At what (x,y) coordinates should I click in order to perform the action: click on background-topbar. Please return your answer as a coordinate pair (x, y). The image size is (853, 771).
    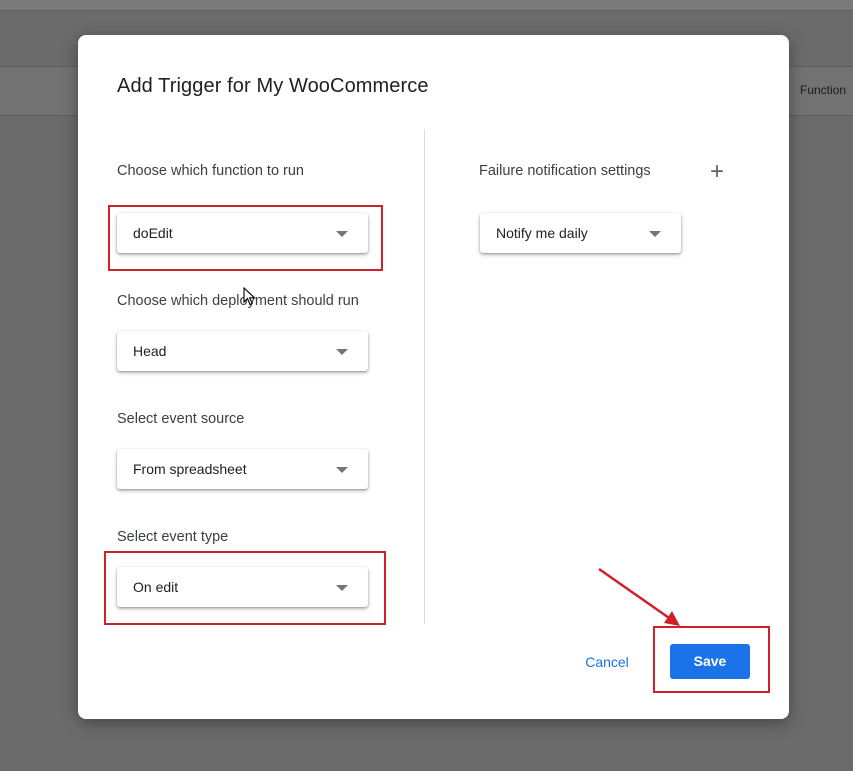
    Looking at the image, I should click on (426, 5).